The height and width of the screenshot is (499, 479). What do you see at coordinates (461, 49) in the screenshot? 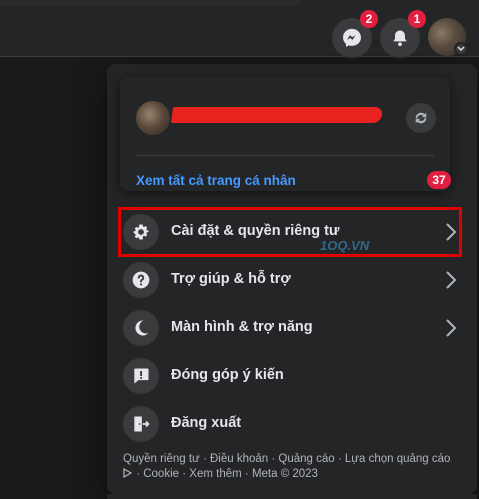
I see `chevron-down-icon` at bounding box center [461, 49].